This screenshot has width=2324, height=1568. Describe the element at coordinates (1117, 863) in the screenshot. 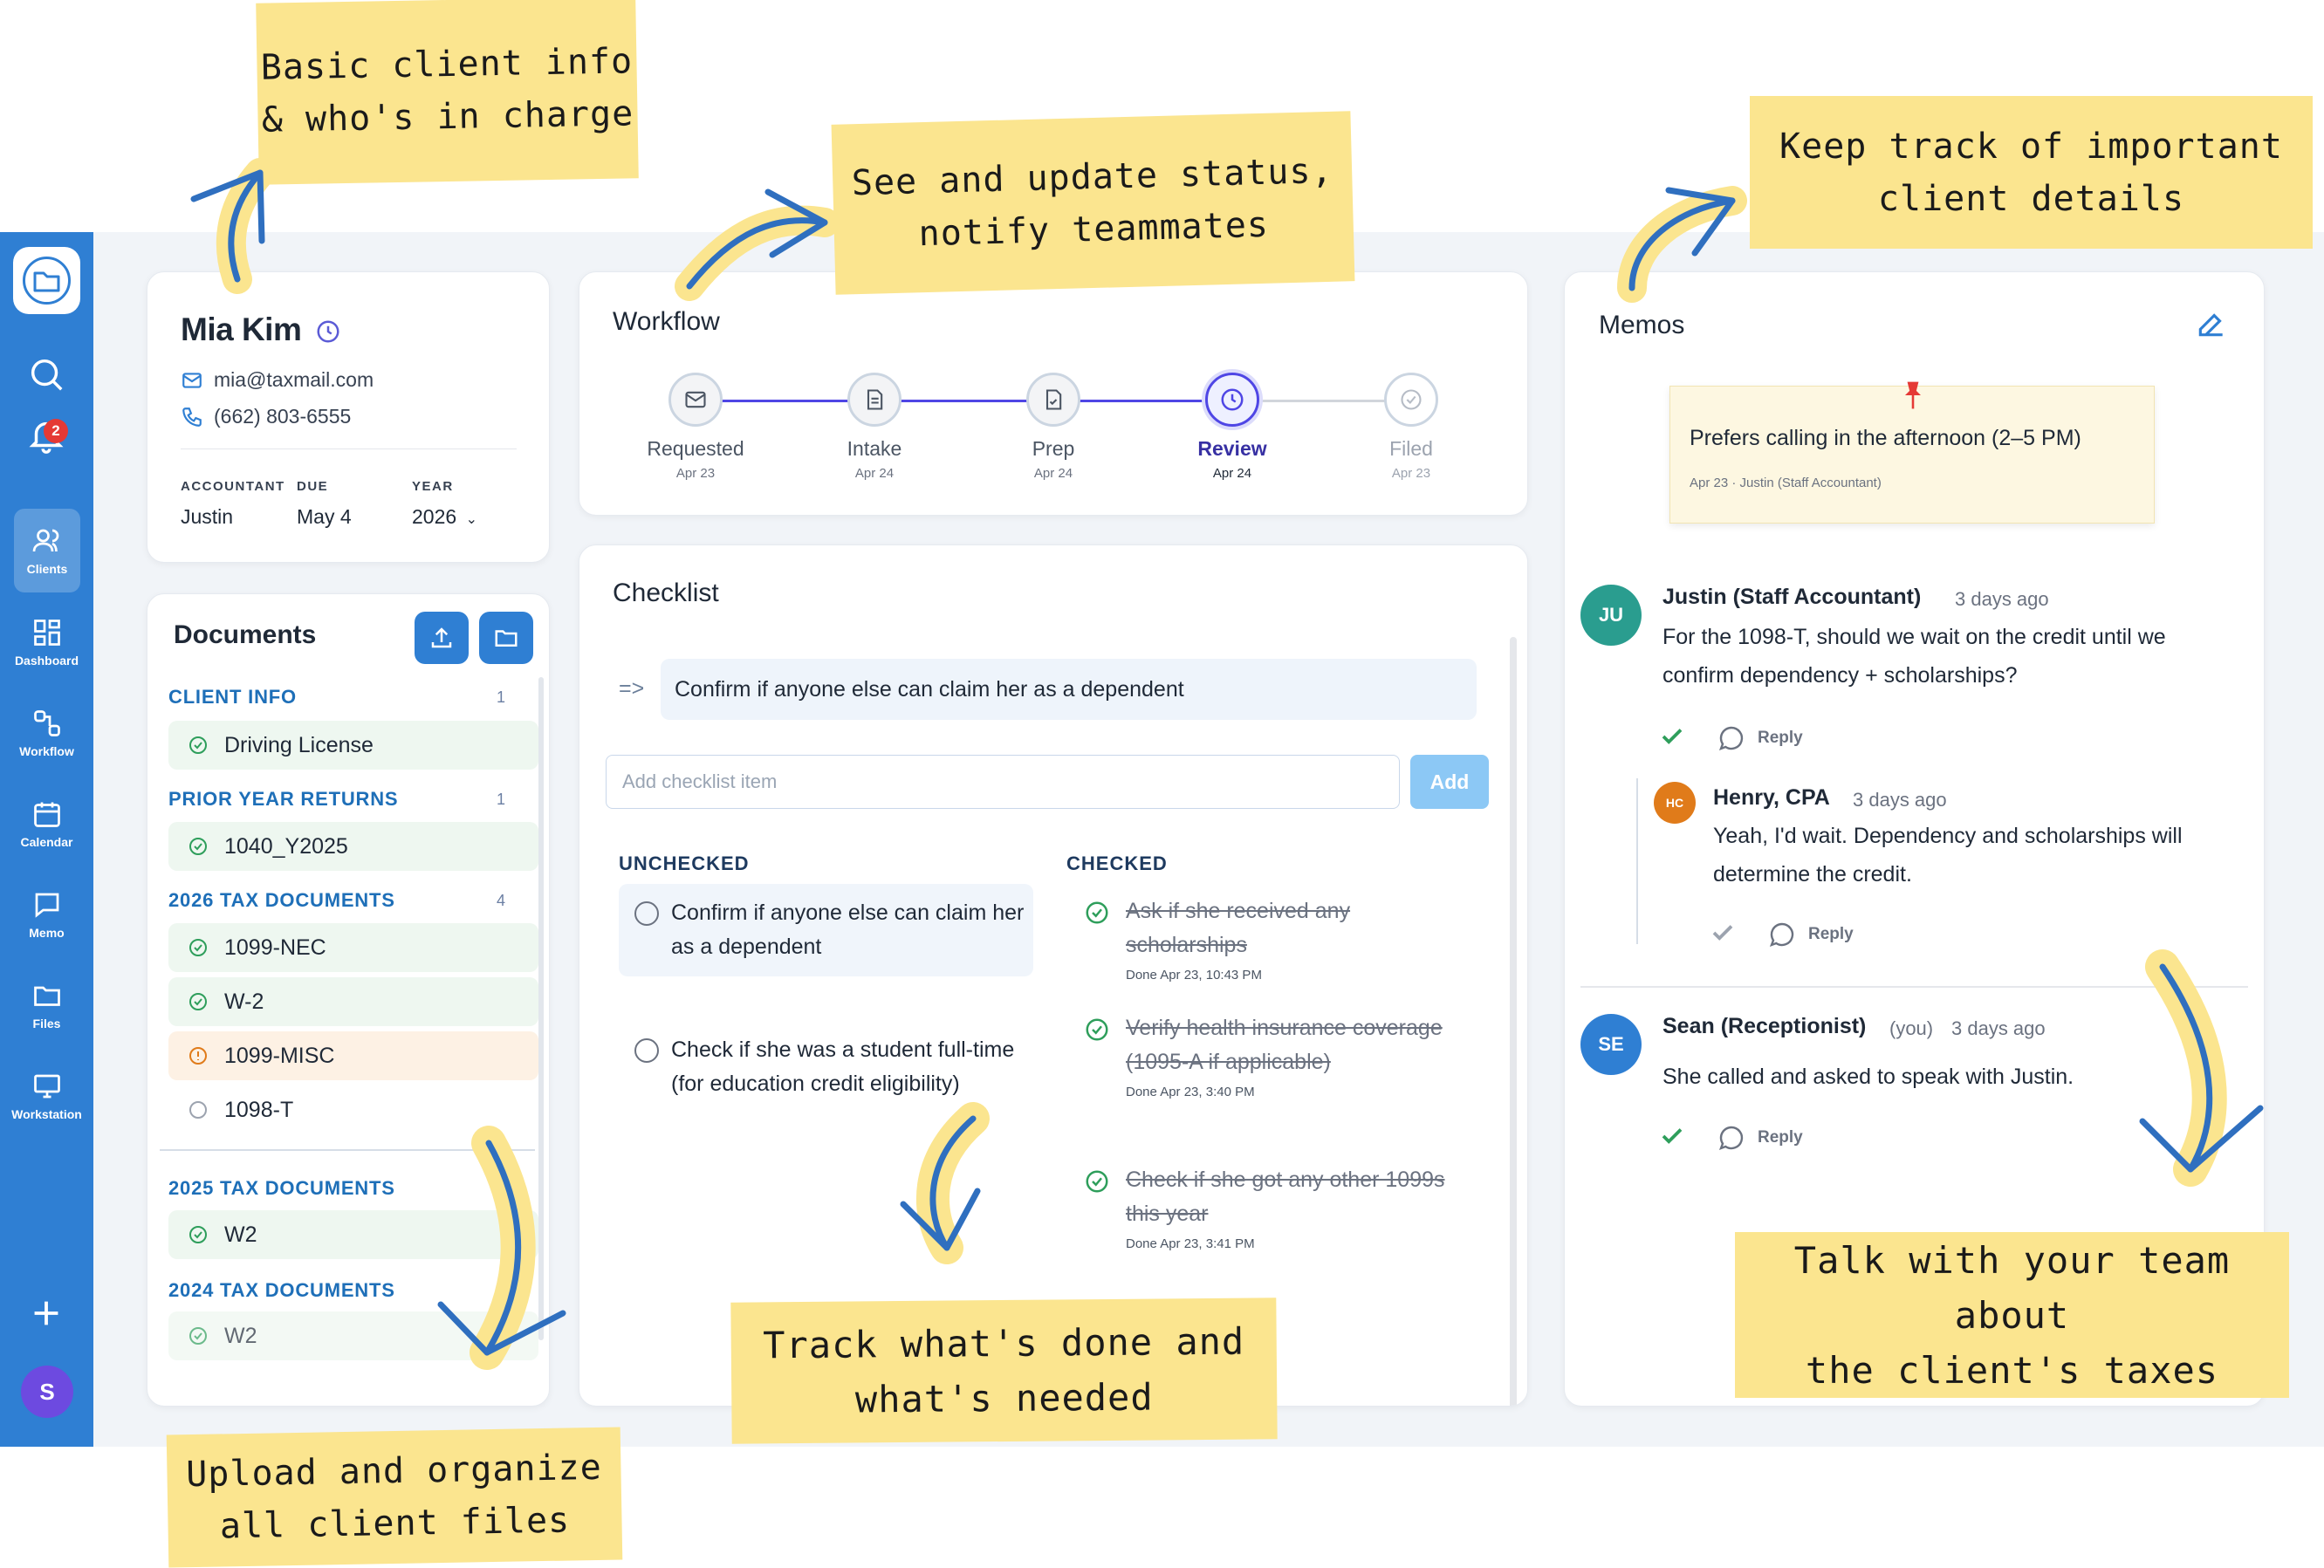

I see `checked-label: CHECKED` at that location.